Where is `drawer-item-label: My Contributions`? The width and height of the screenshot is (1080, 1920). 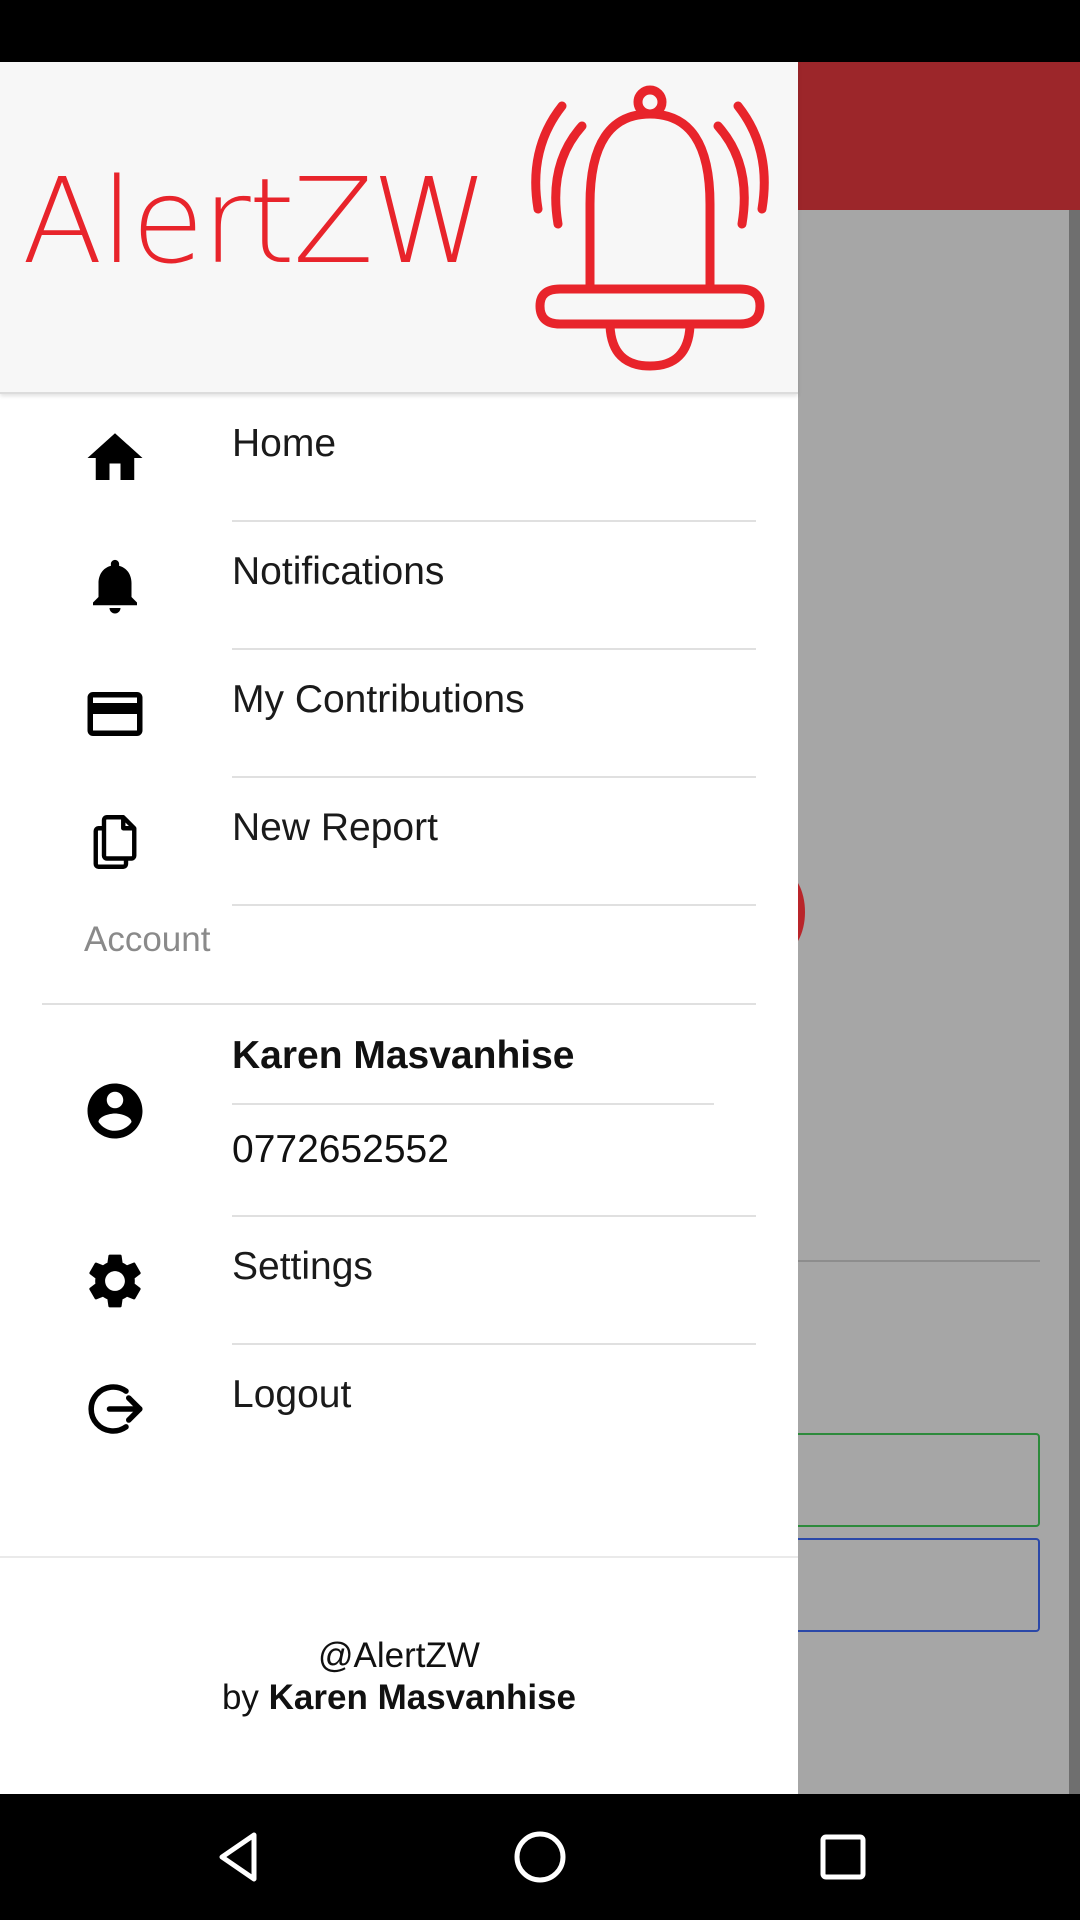
drawer-item-label: My Contributions is located at coordinates (378, 699).